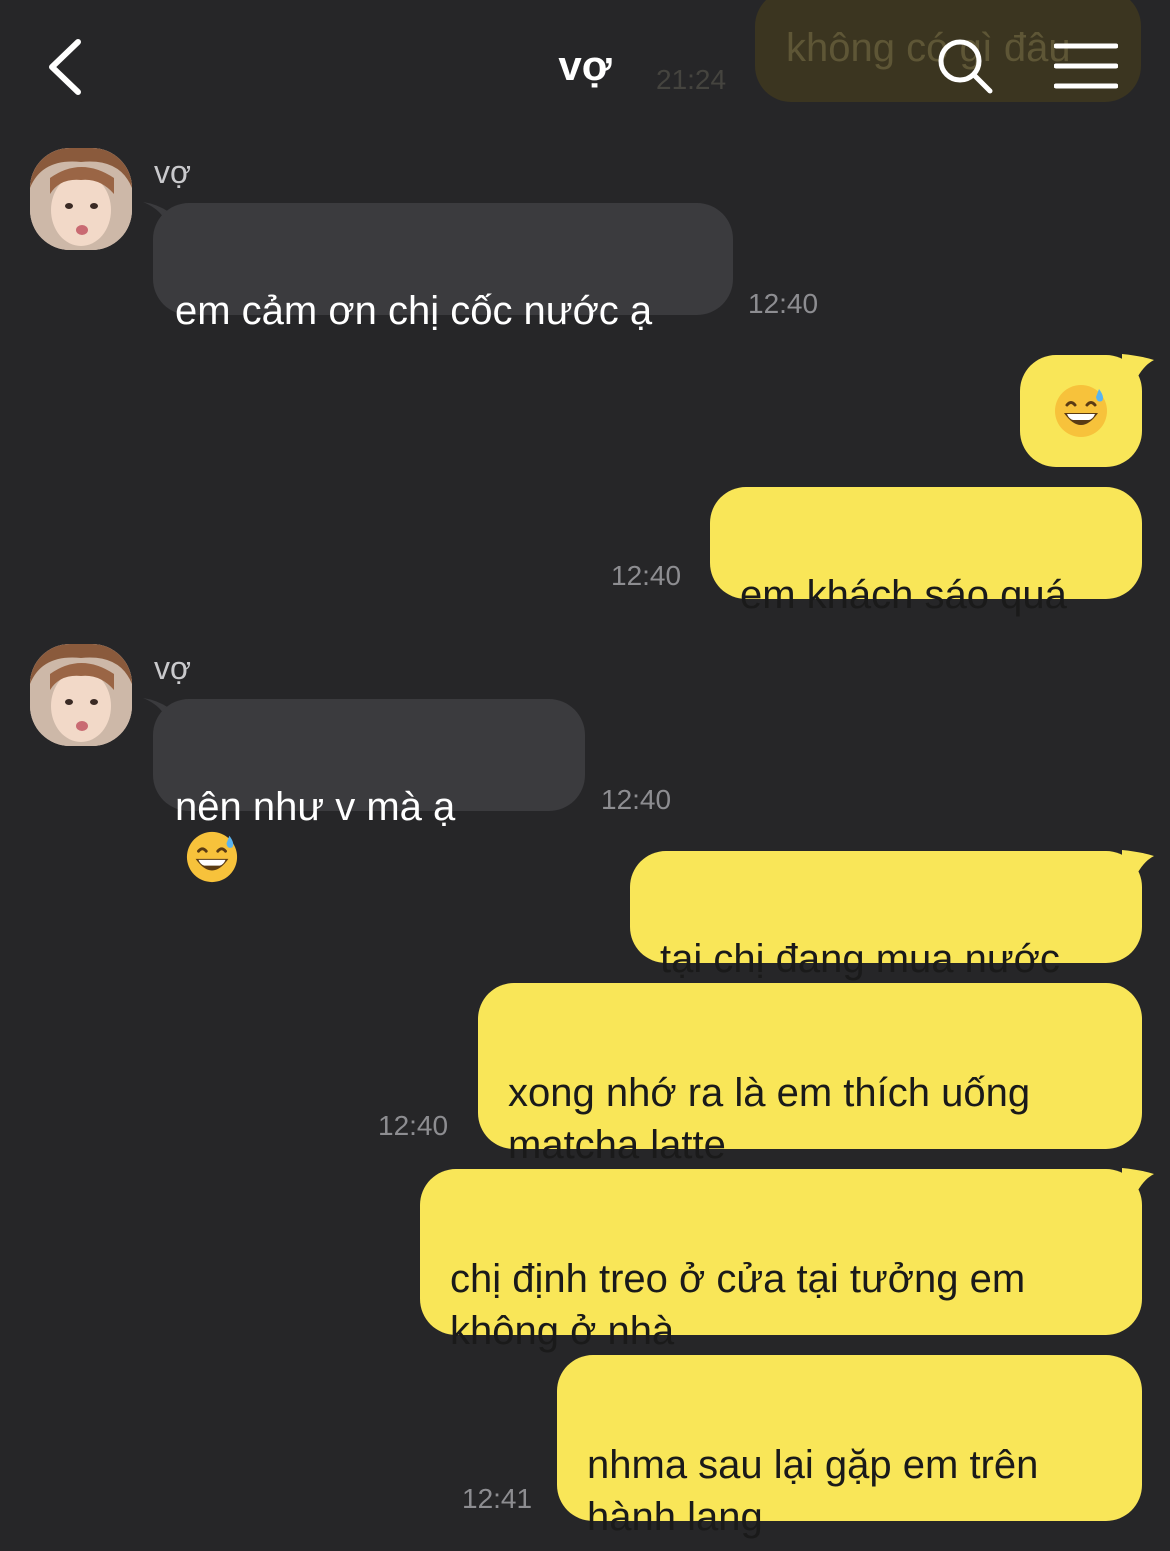 The image size is (1170, 1551). Describe the element at coordinates (1086, 66) in the screenshot. I see `menu-icon` at that location.